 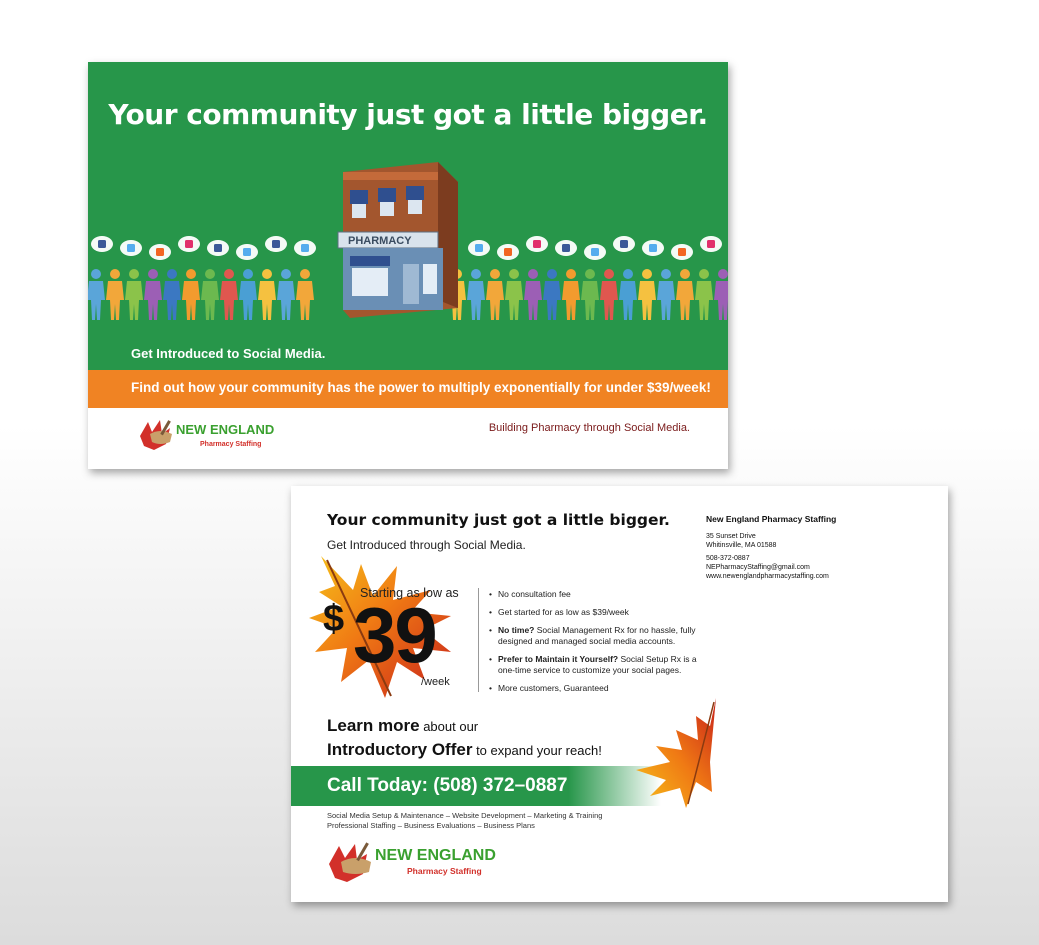 I want to click on front-headline: Your community just got a little bigger., so click(x=408, y=114).